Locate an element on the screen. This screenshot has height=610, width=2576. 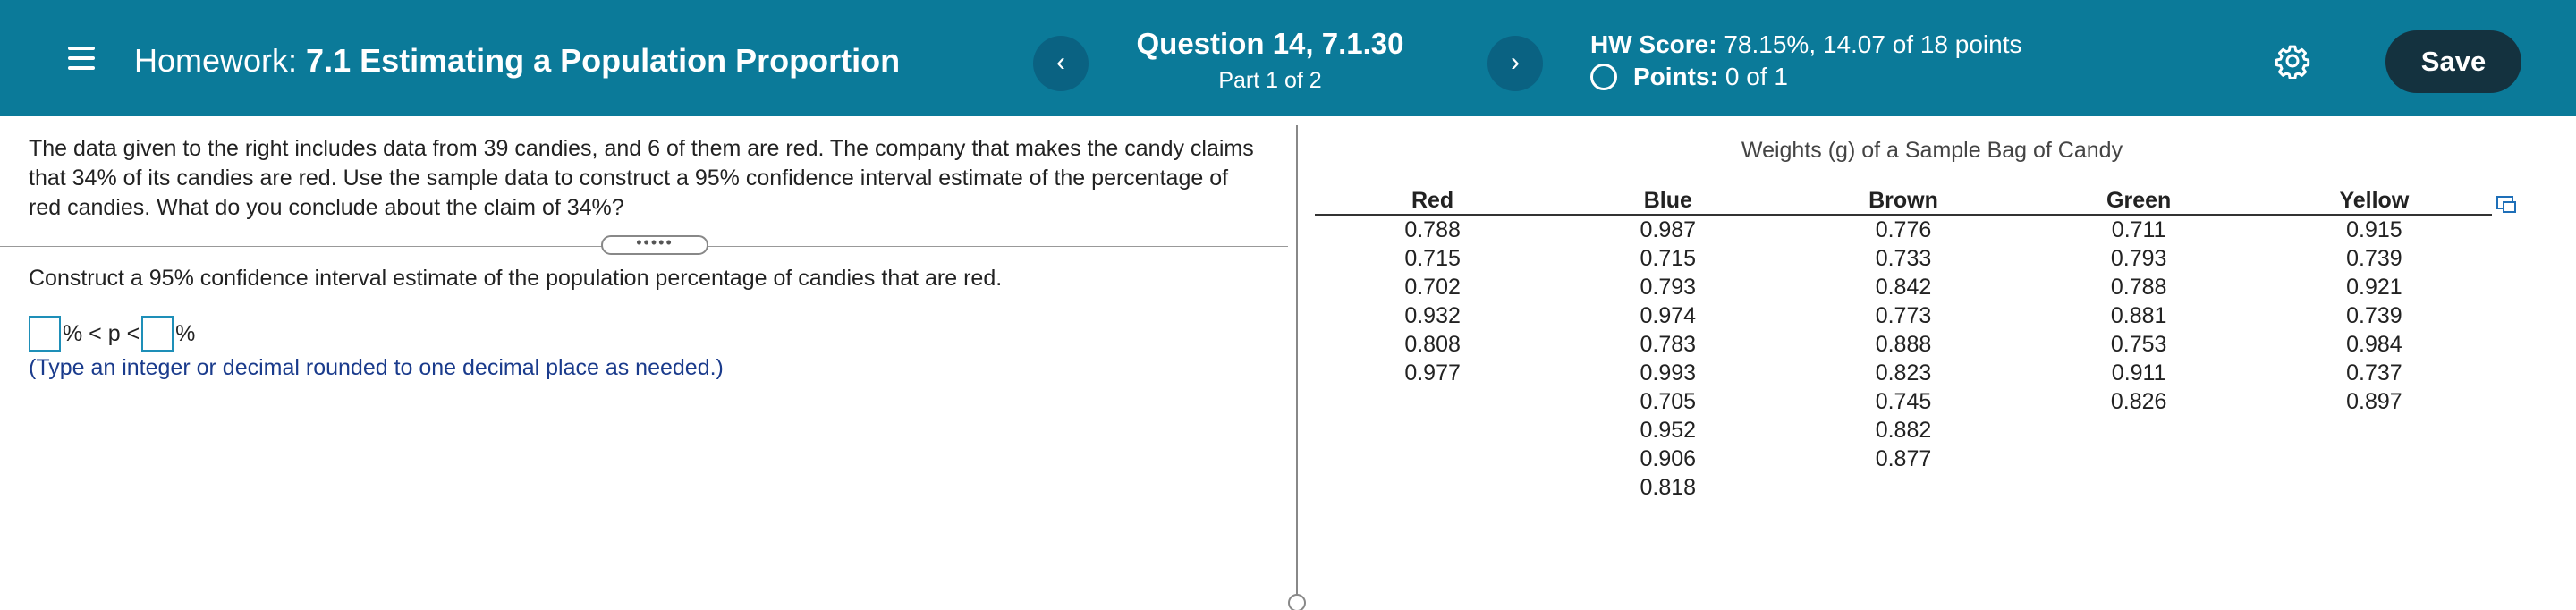
points-circle-icon is located at coordinates (1603, 77).